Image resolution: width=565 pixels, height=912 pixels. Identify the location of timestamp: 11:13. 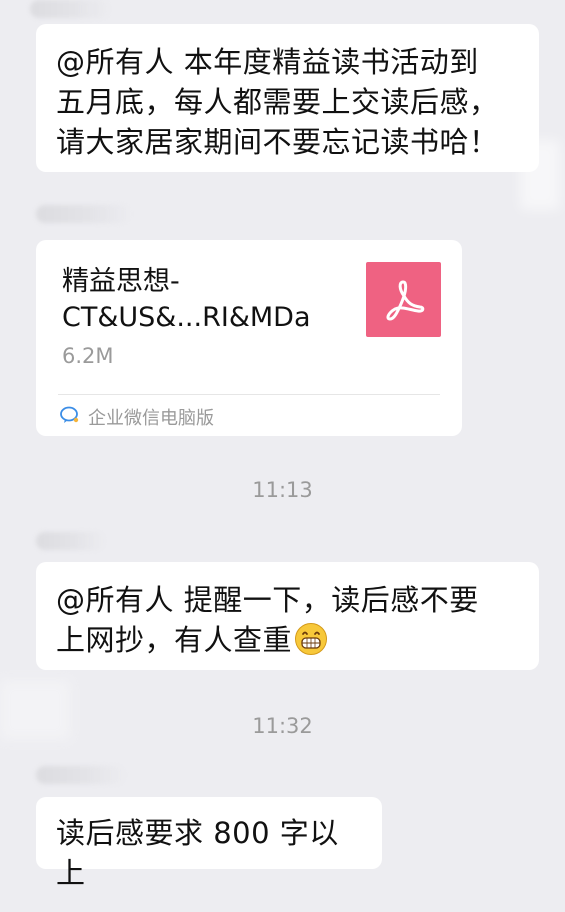
(282, 490).